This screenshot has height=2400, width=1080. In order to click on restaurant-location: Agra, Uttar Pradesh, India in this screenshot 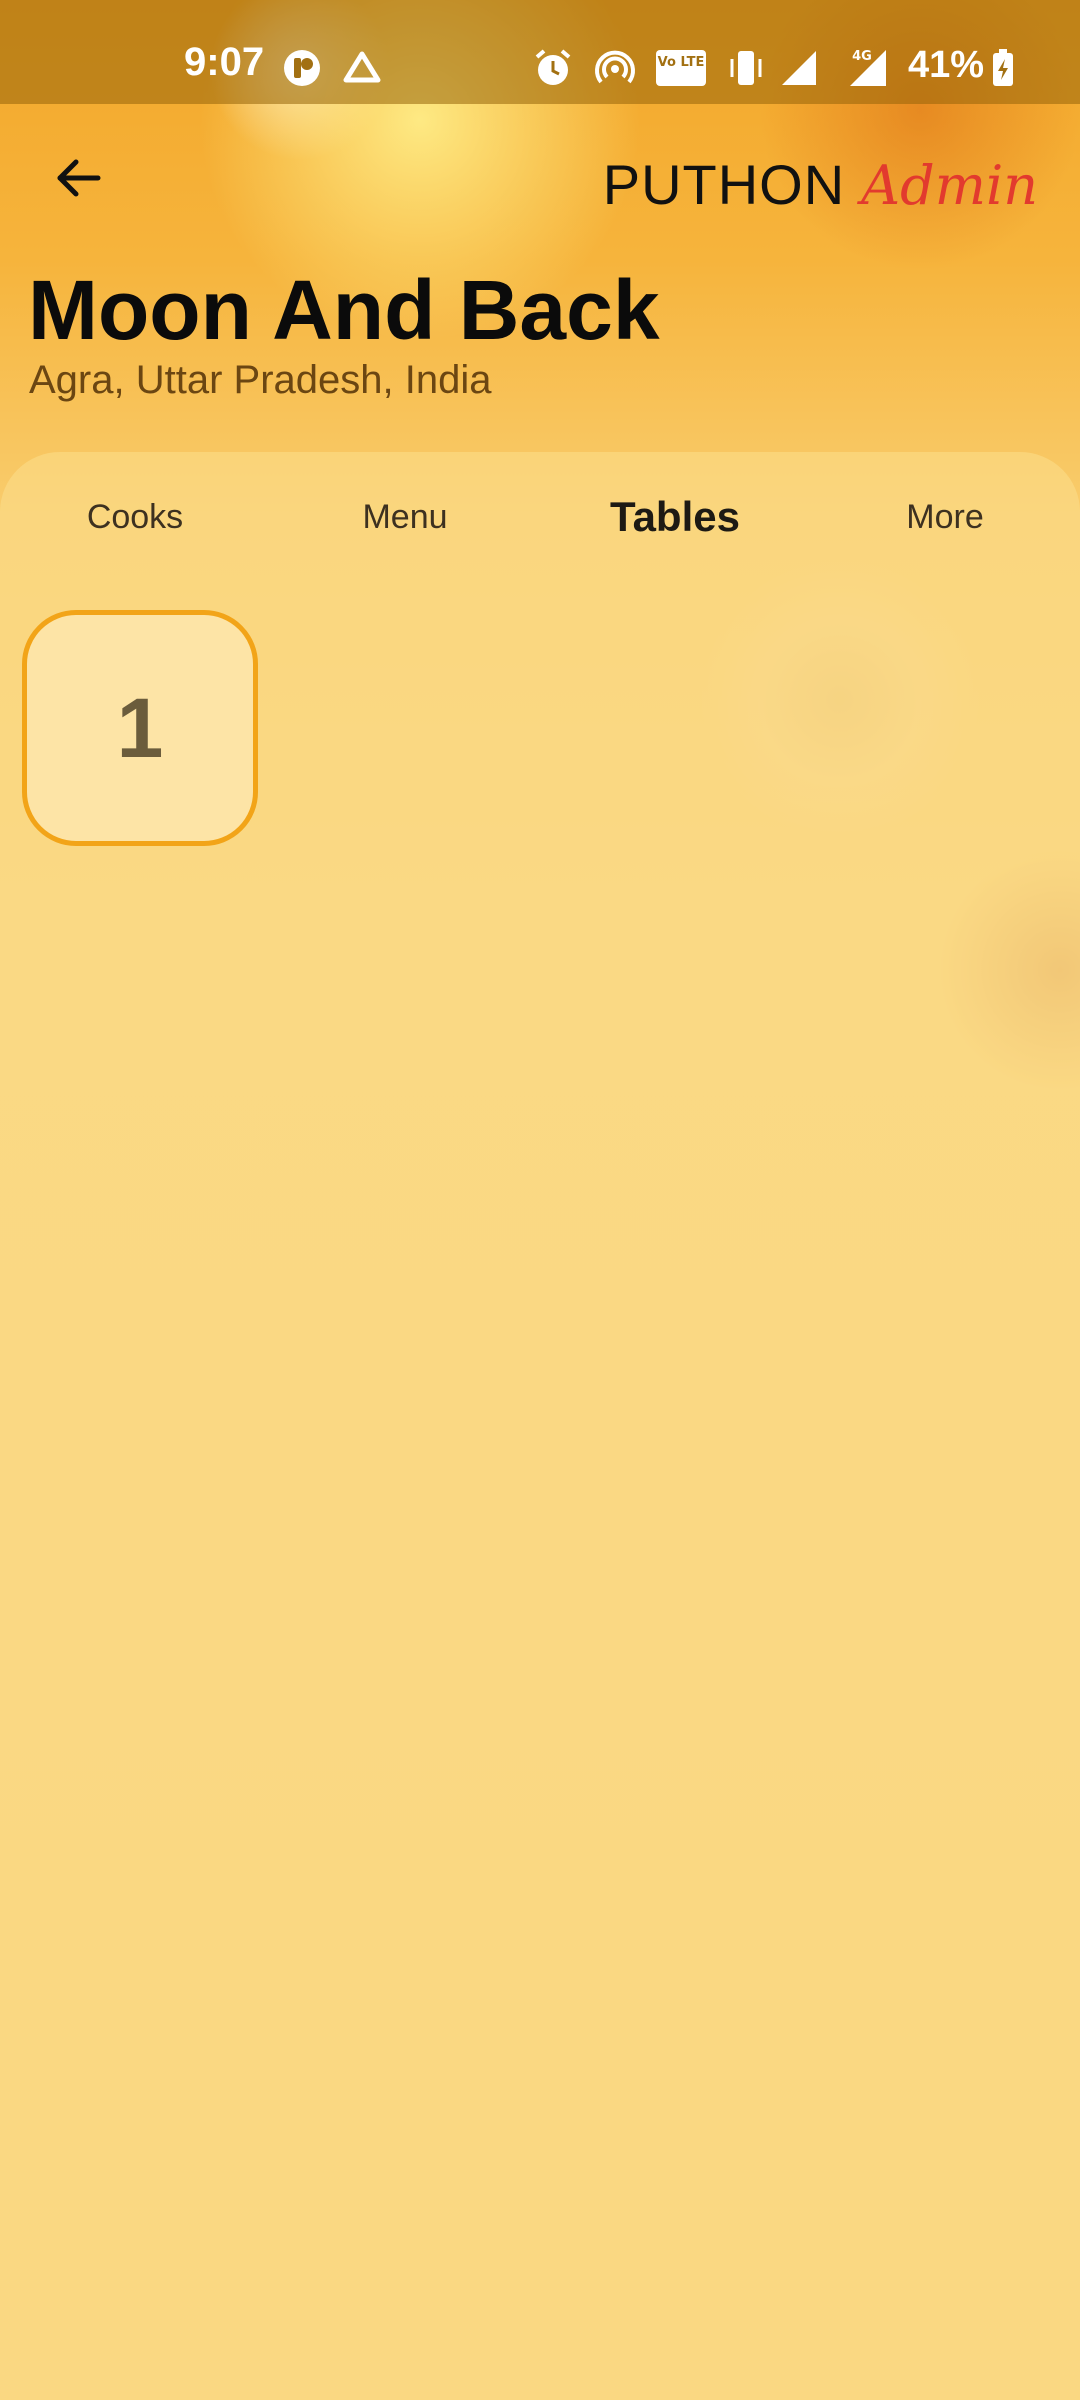, I will do `click(260, 380)`.